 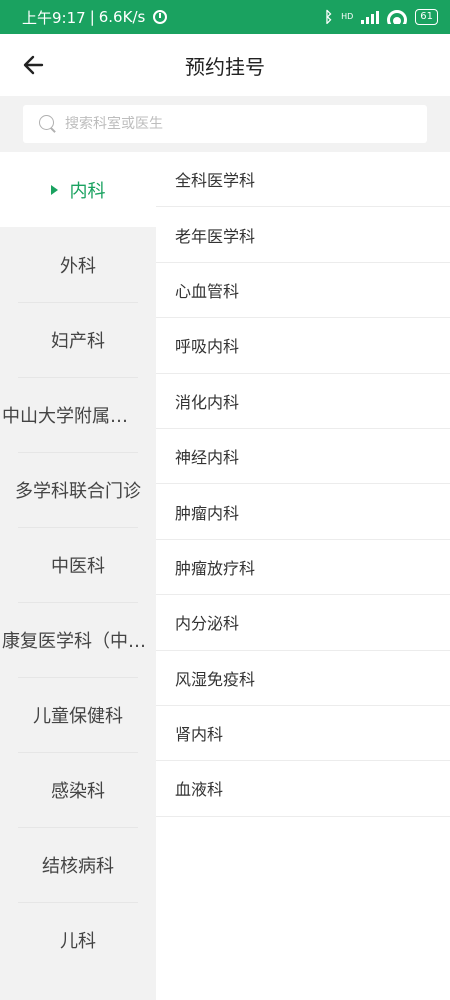 I want to click on sidebar-item-pediatrics: 儿科, so click(x=78, y=939).